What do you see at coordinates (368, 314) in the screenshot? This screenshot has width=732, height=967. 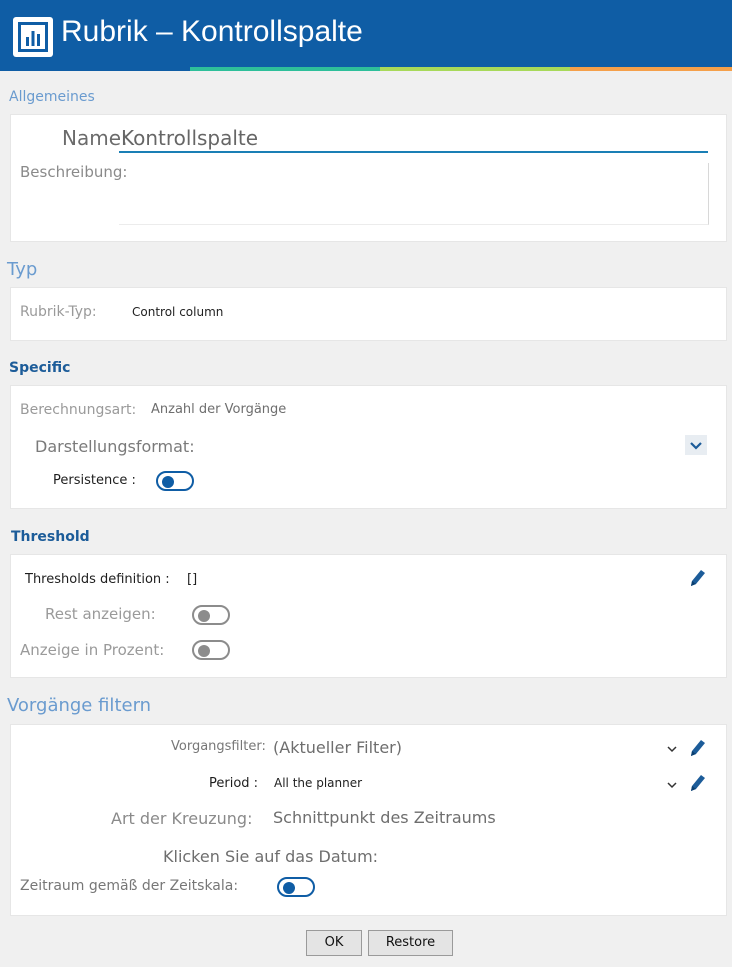 I see `type-panel: Rubrik-Typ: Control column` at bounding box center [368, 314].